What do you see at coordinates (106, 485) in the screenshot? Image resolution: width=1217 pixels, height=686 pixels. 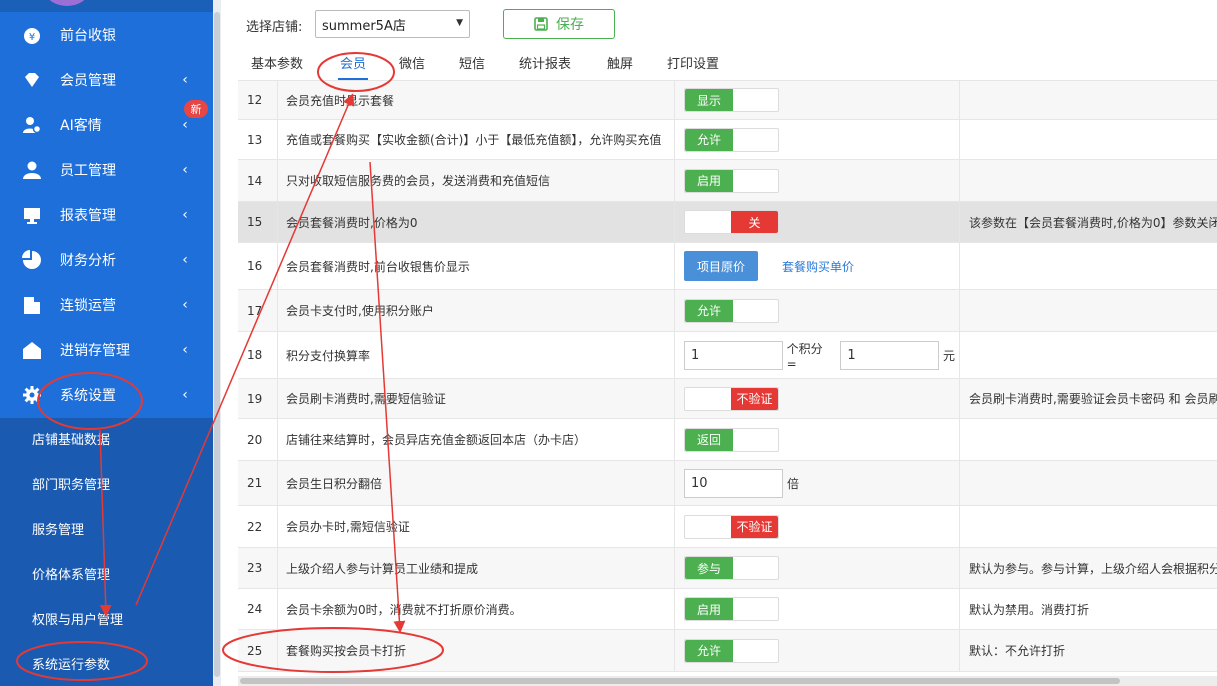 I see `submenu-item-departments: 部门职务管理` at bounding box center [106, 485].